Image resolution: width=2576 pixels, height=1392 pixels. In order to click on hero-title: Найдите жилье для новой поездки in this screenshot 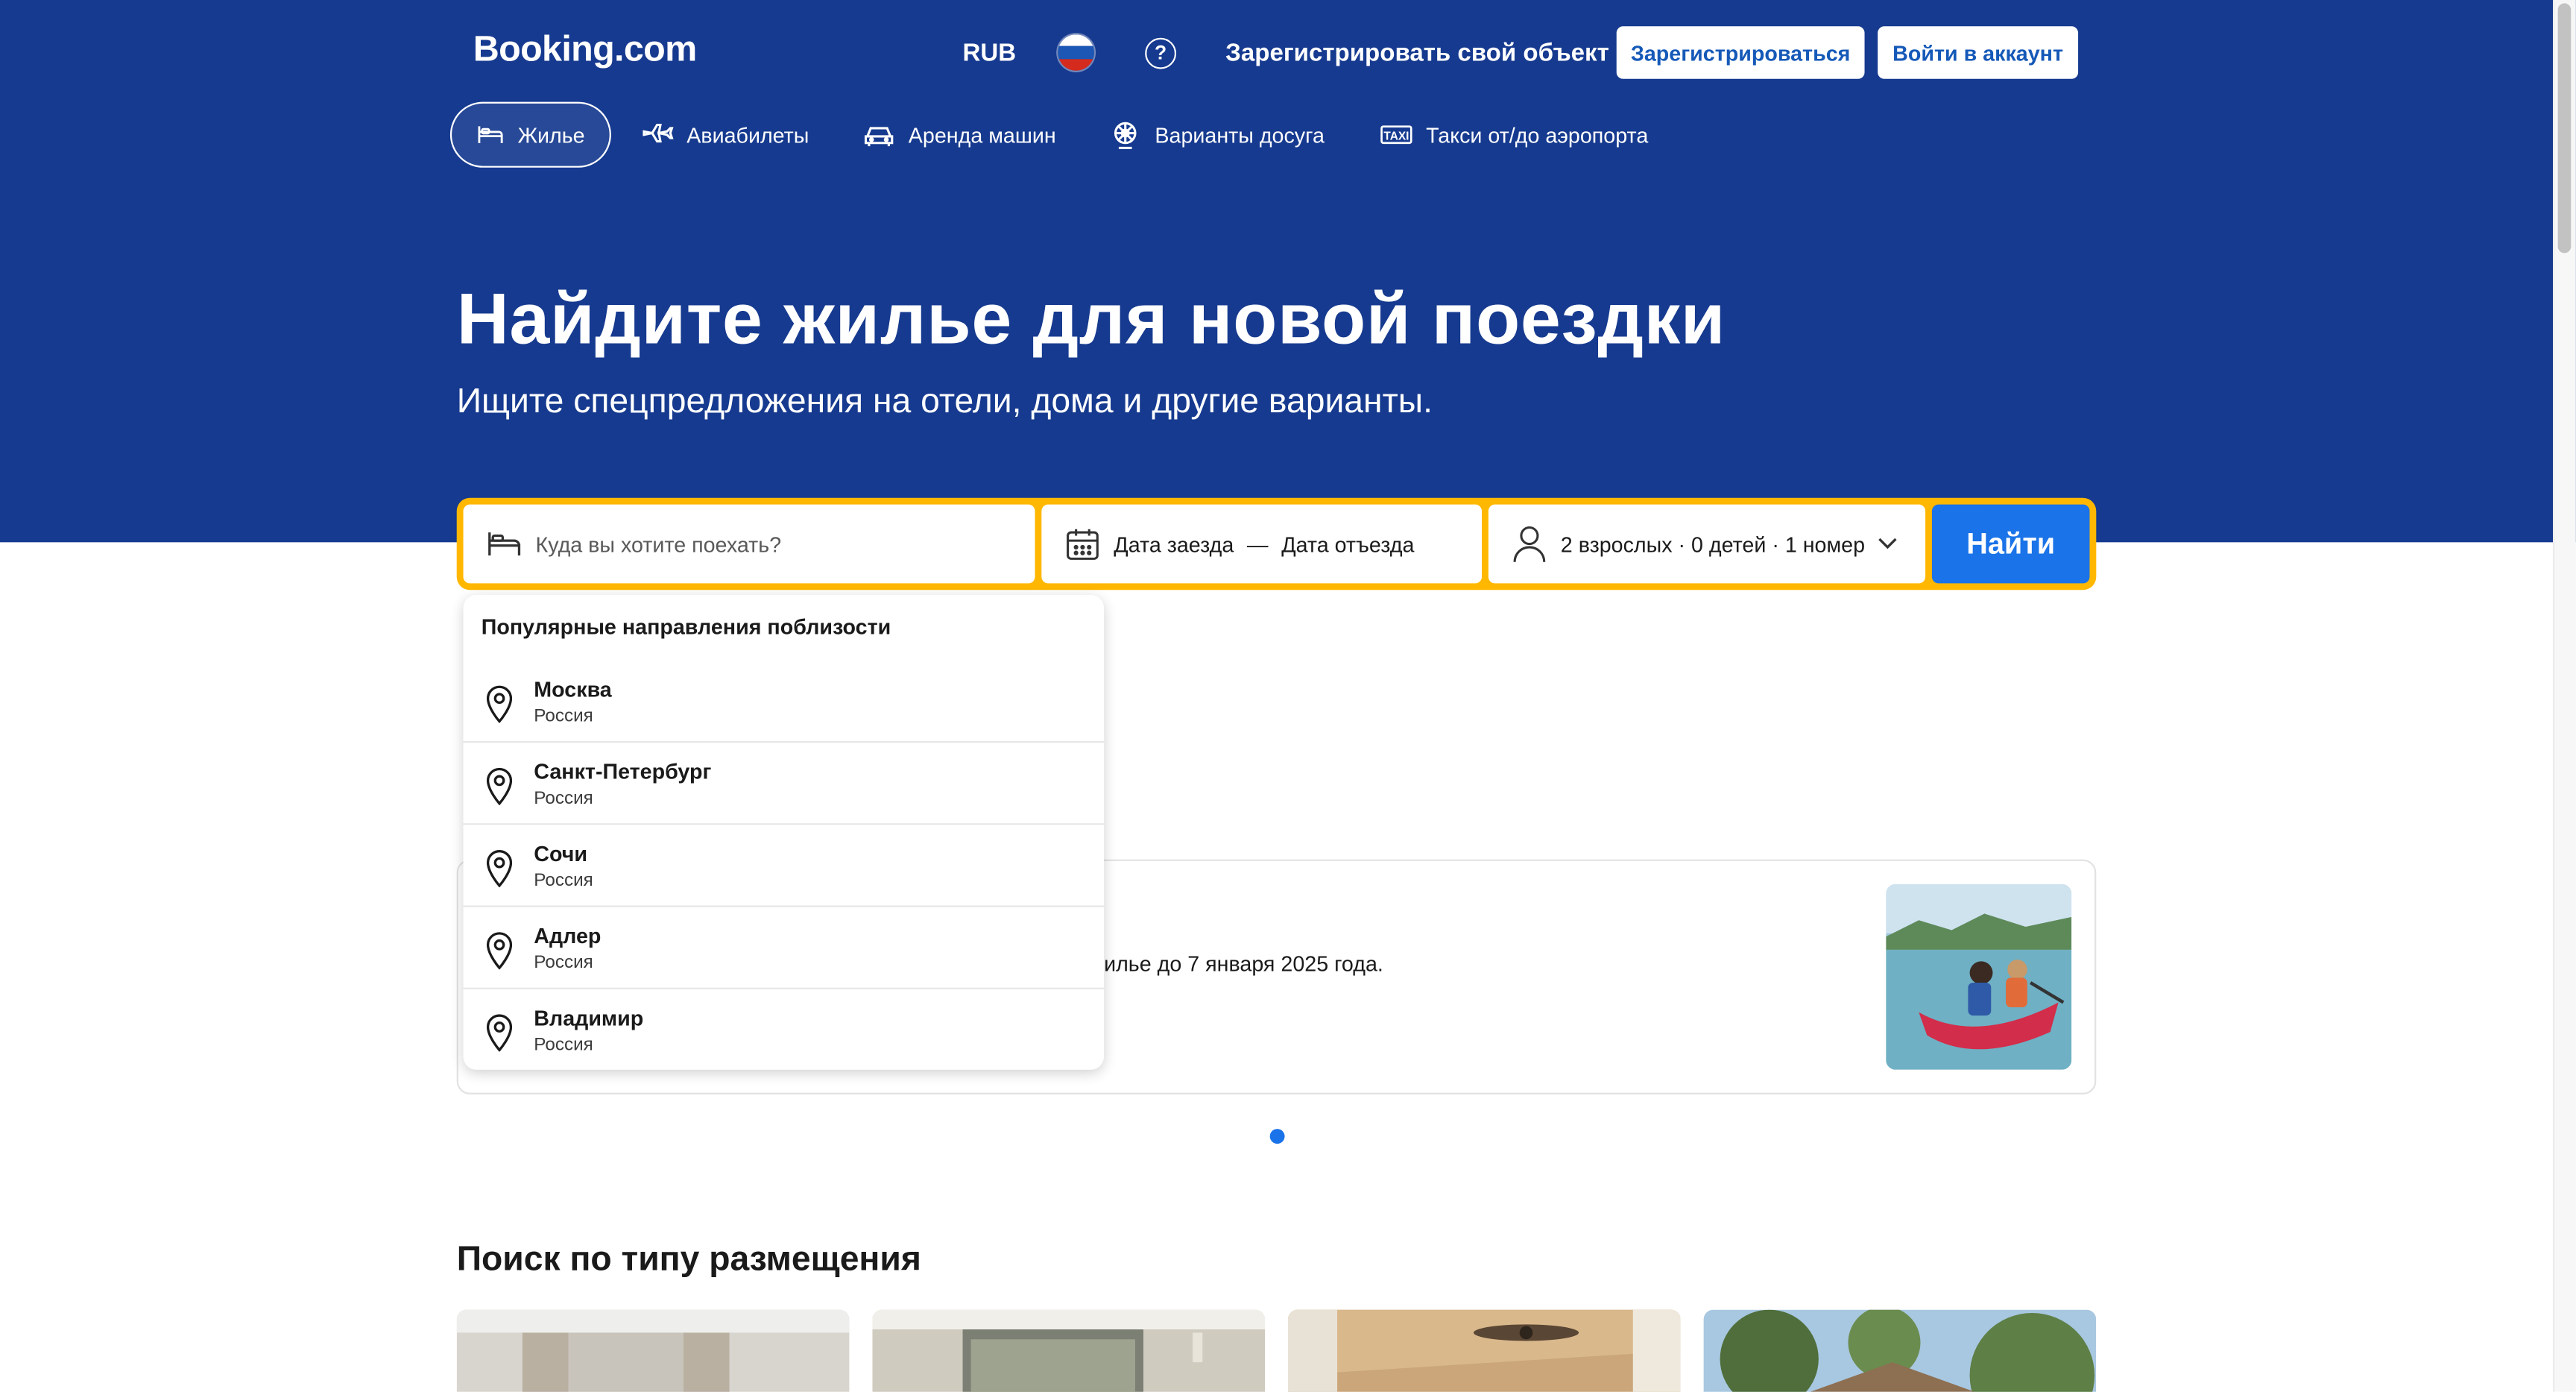, I will do `click(1091, 319)`.